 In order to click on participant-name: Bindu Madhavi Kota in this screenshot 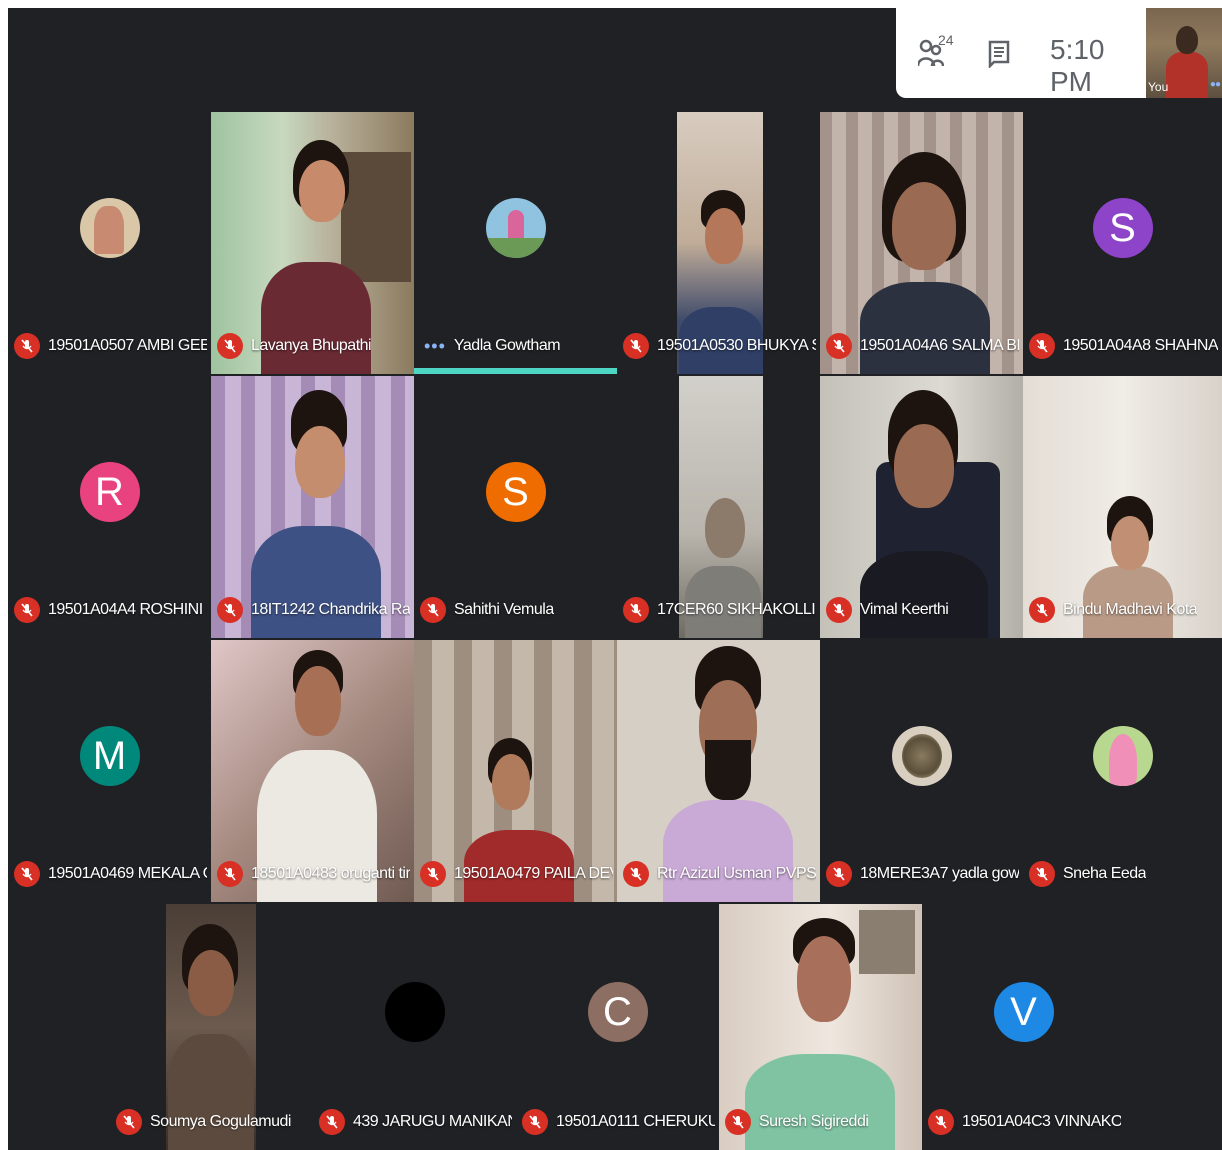, I will do `click(1130, 609)`.